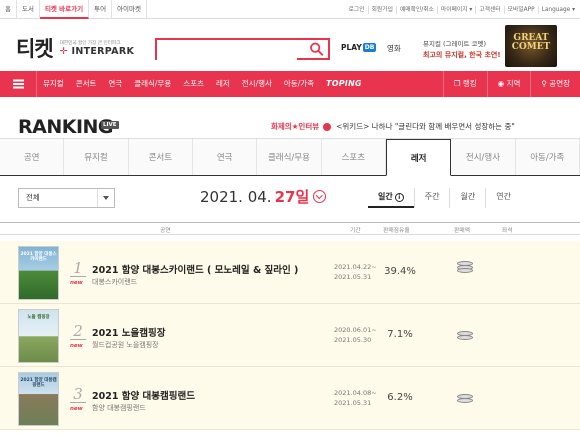 The height and width of the screenshot is (434, 580). I want to click on logo-interpark: ✛ INTERPARK, so click(97, 51).